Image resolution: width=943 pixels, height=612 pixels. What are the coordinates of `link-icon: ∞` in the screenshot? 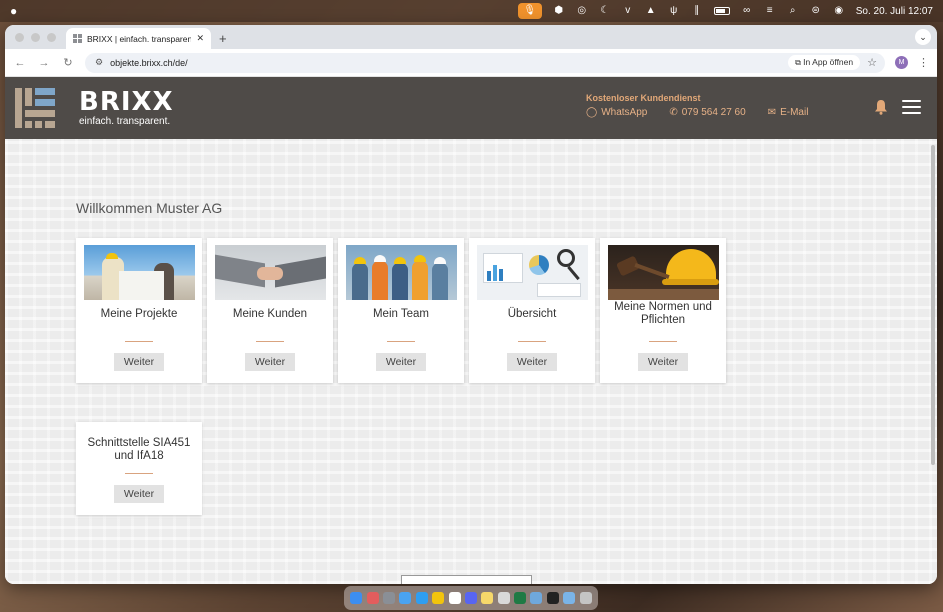 It's located at (747, 11).